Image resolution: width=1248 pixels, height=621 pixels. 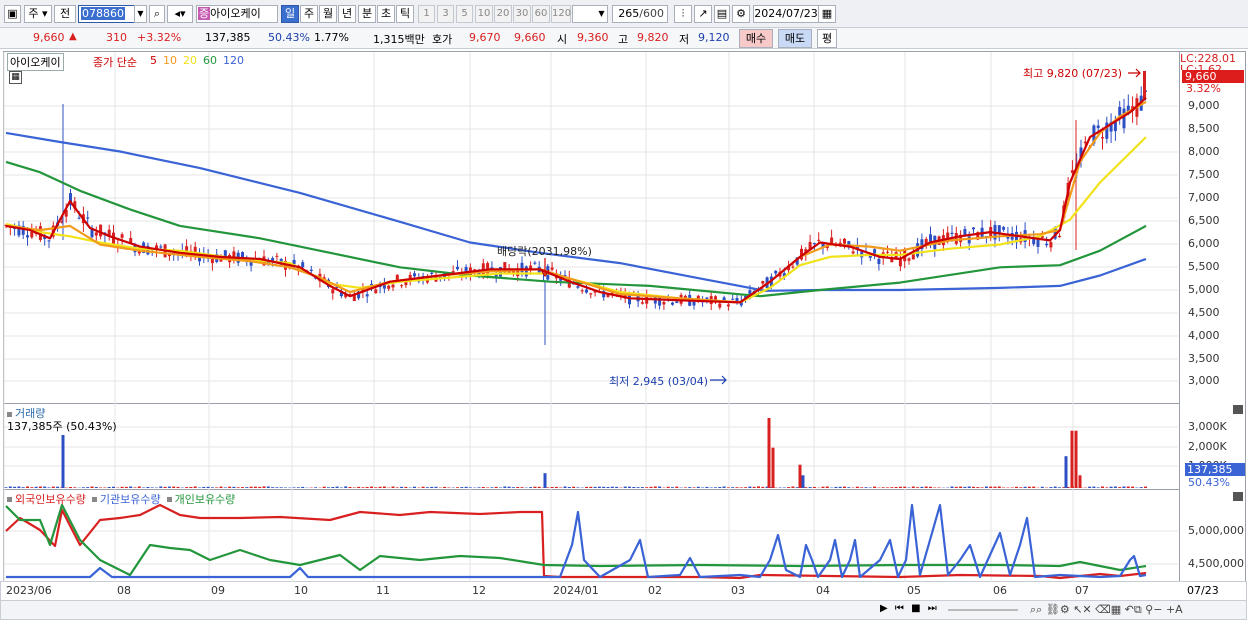 What do you see at coordinates (899, 608) in the screenshot?
I see `rewind-icon: ⏮` at bounding box center [899, 608].